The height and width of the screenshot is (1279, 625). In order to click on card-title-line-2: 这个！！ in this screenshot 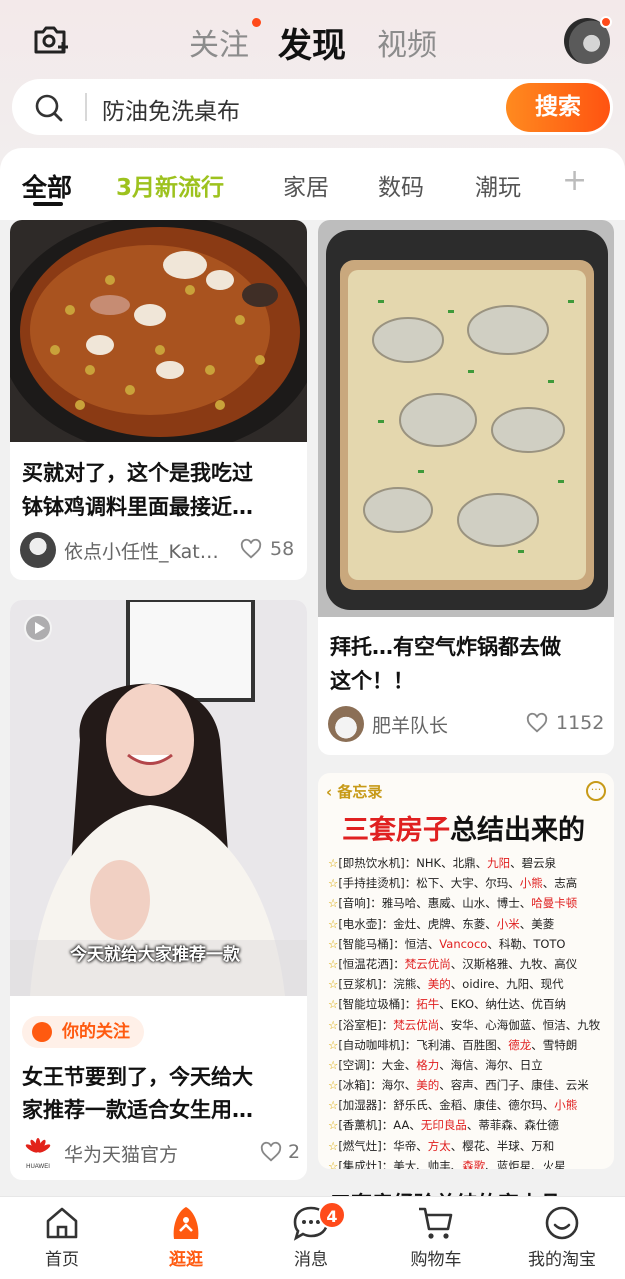, I will do `click(372, 681)`.